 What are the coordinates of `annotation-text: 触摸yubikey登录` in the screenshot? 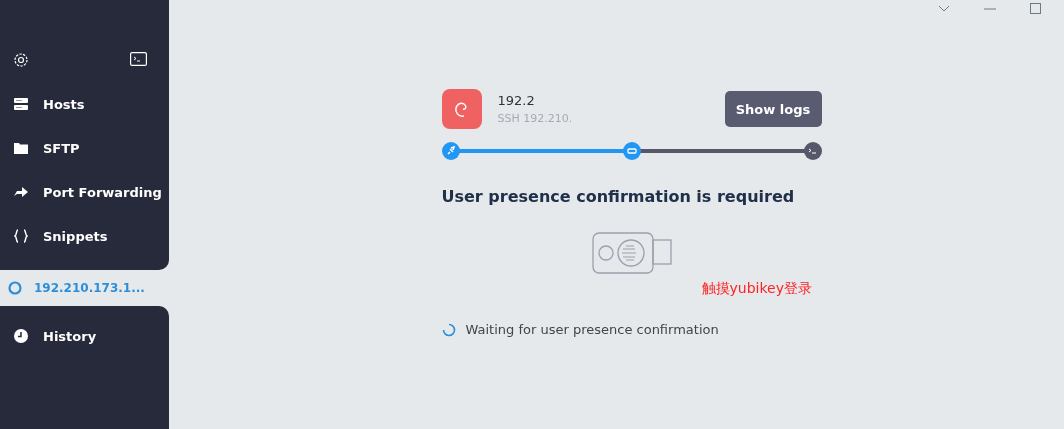 It's located at (756, 289).